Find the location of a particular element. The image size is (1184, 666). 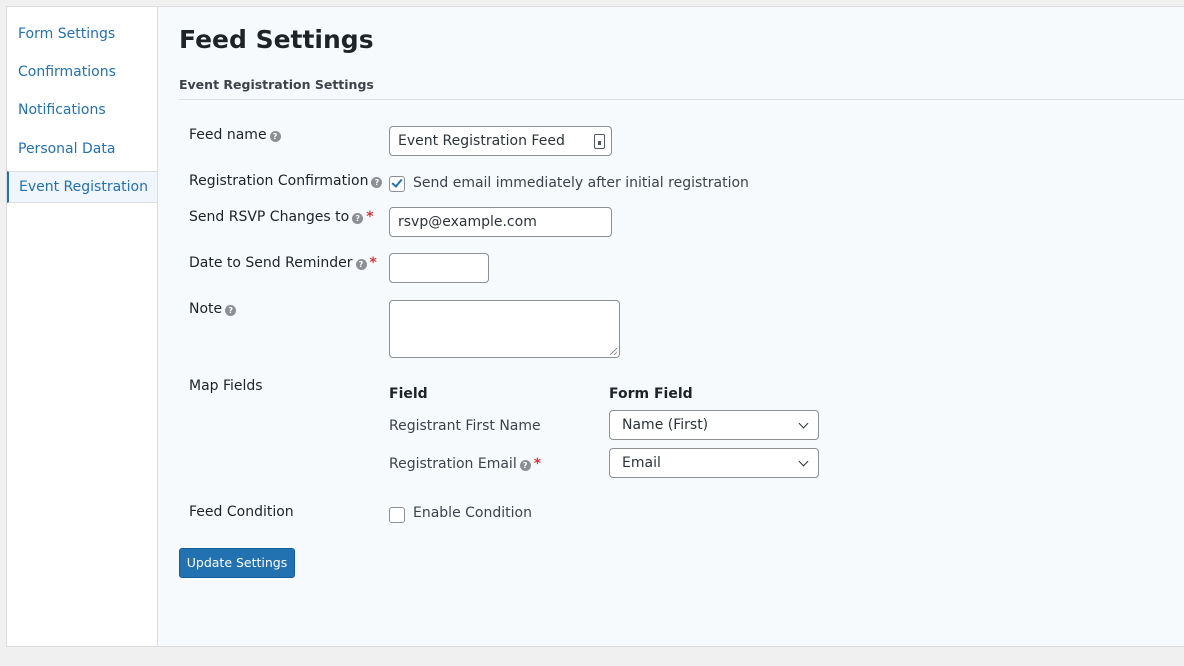

send-rsvp-input: rsvp@example.com is located at coordinates (500, 222).